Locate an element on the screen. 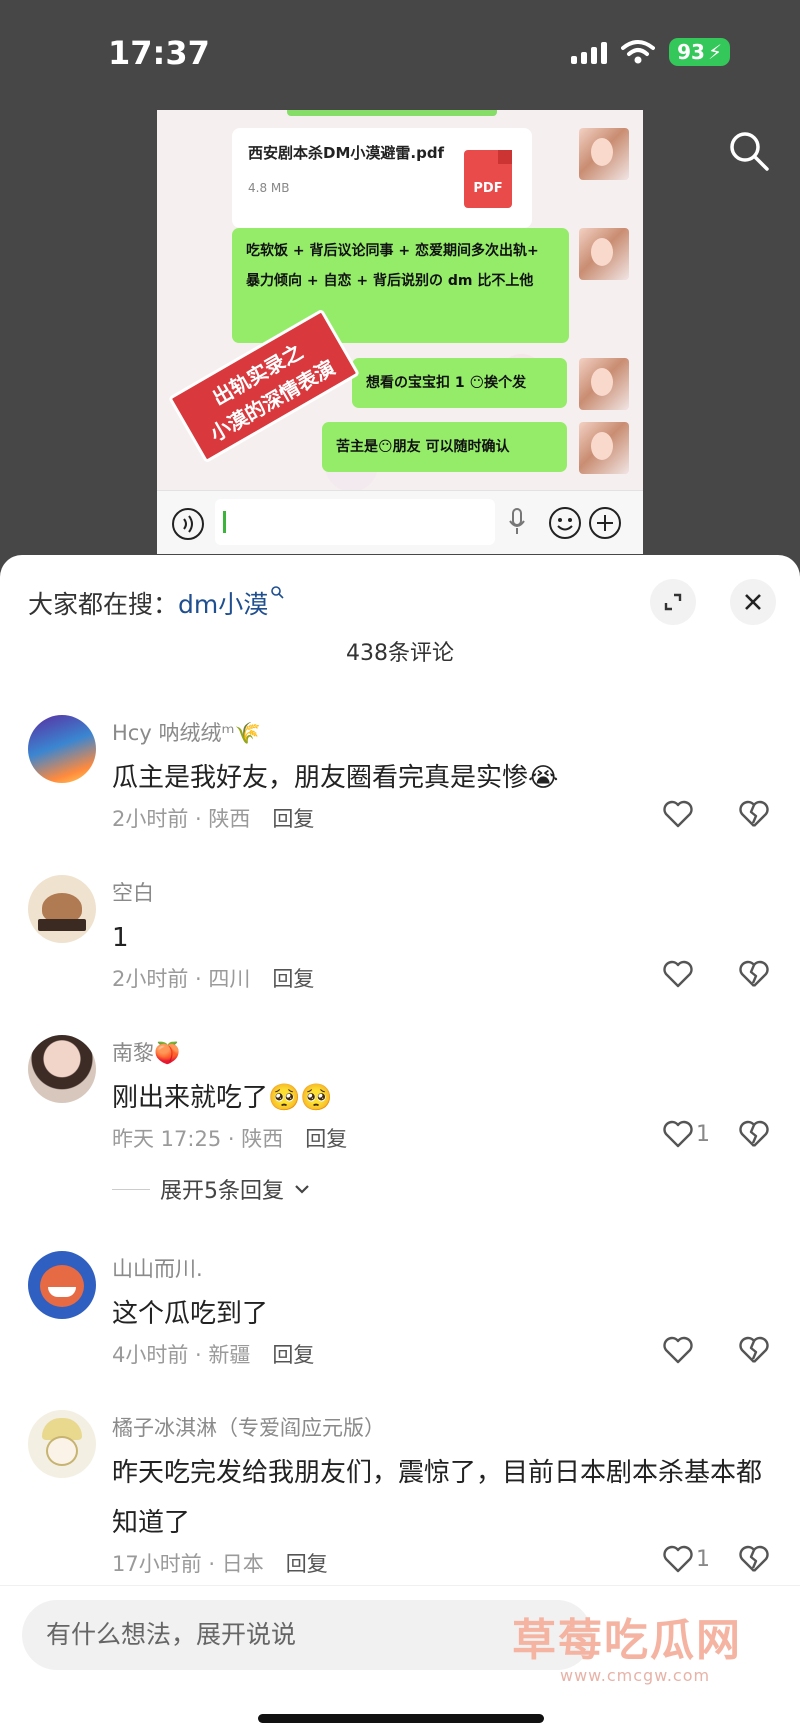 The width and height of the screenshot is (800, 1735). chat-text-field is located at coordinates (355, 522).